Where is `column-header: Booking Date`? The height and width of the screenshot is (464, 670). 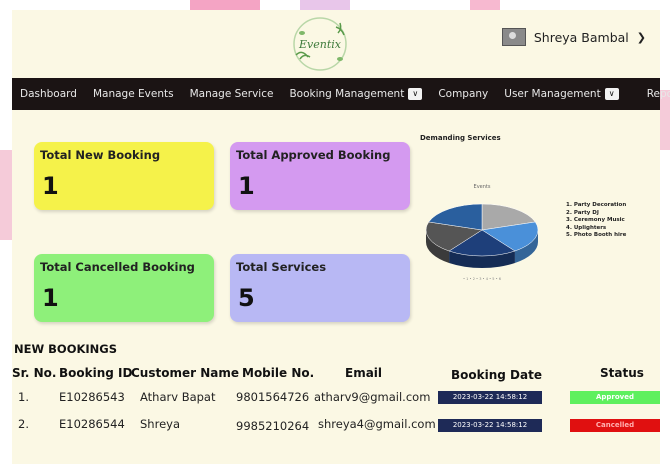
column-header: Booking Date is located at coordinates (496, 375).